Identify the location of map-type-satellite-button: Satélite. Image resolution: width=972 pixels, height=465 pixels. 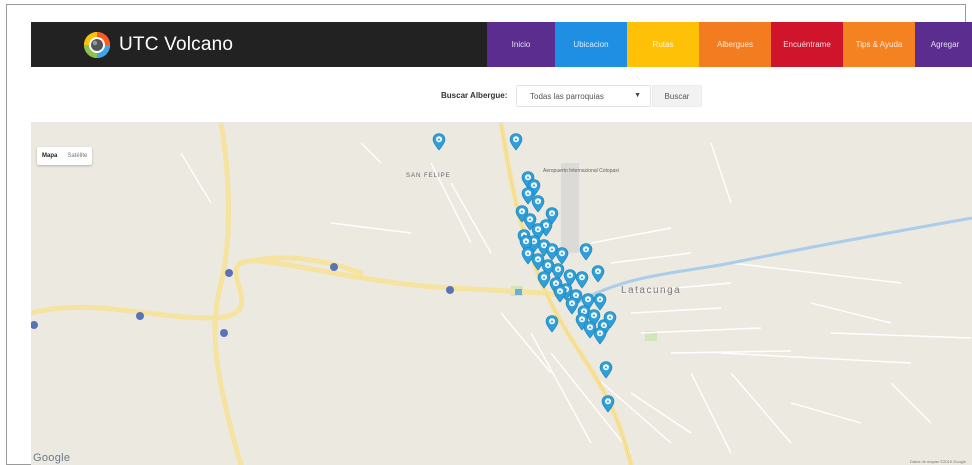
(77, 156).